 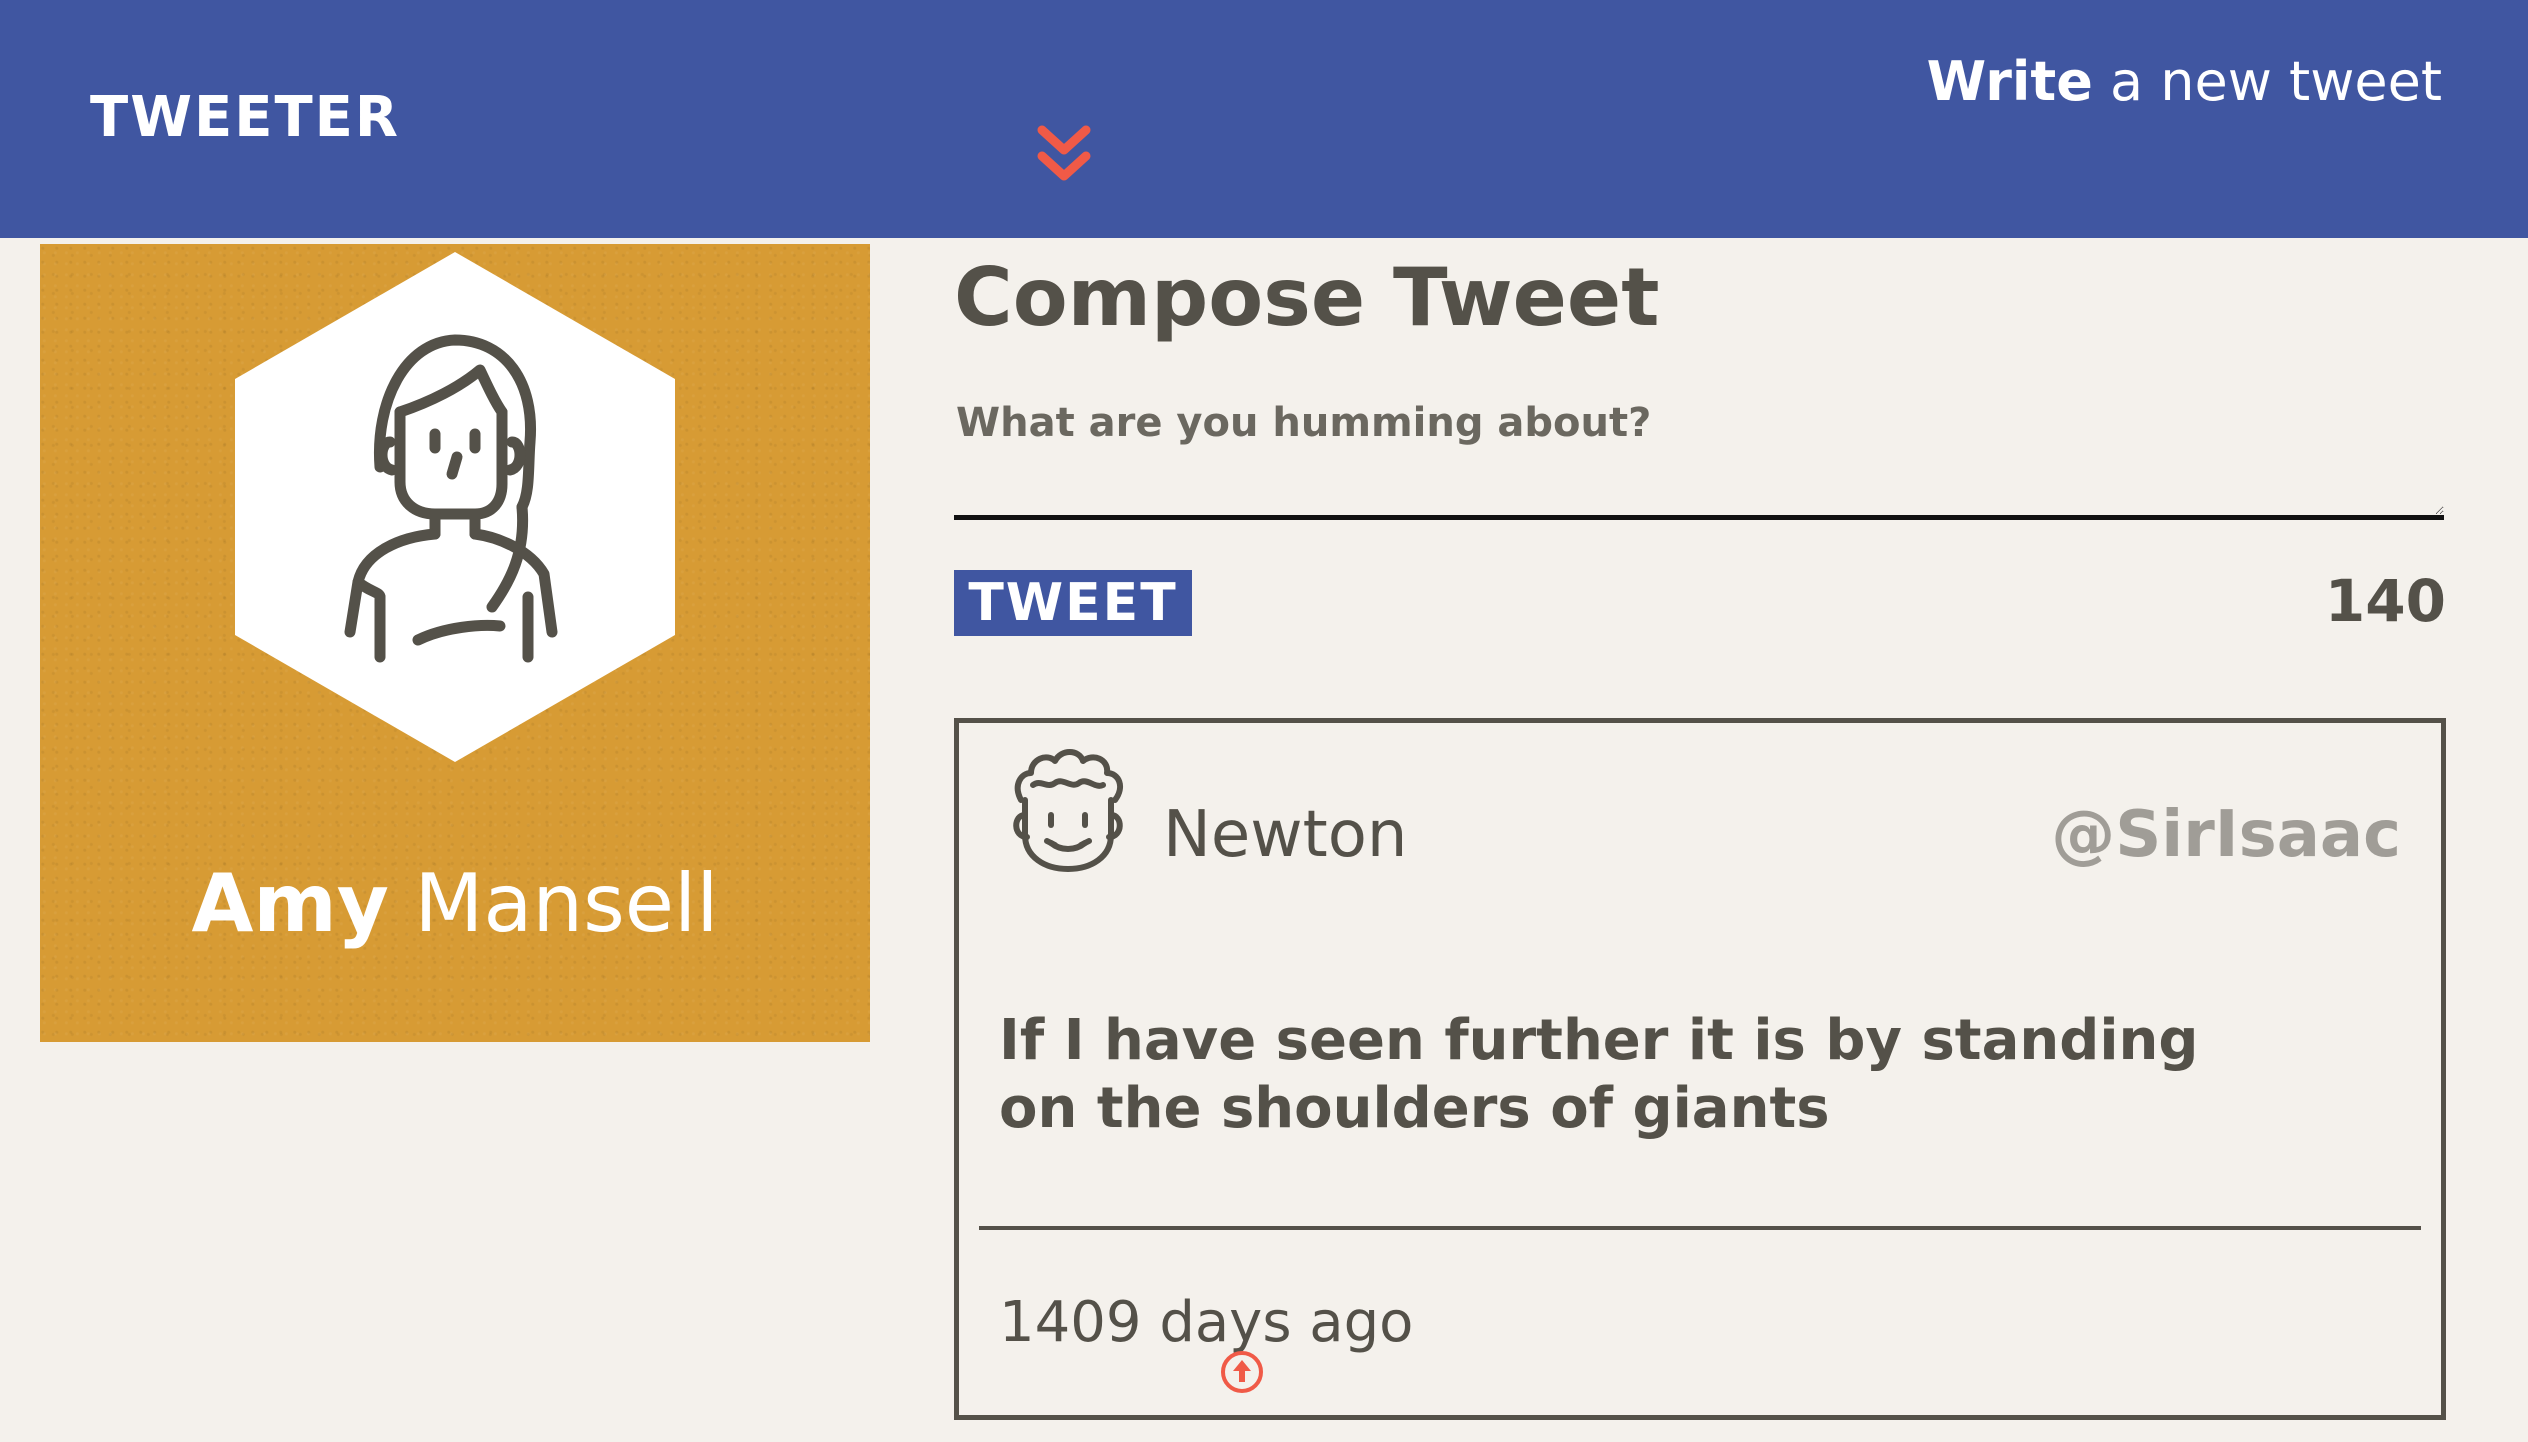 What do you see at coordinates (2009, 81) in the screenshot?
I see `write-strong-text: Write` at bounding box center [2009, 81].